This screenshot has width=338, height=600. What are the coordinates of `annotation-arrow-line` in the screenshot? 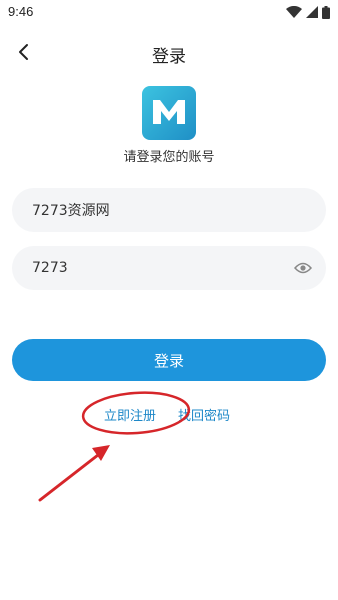 It's located at (69, 477).